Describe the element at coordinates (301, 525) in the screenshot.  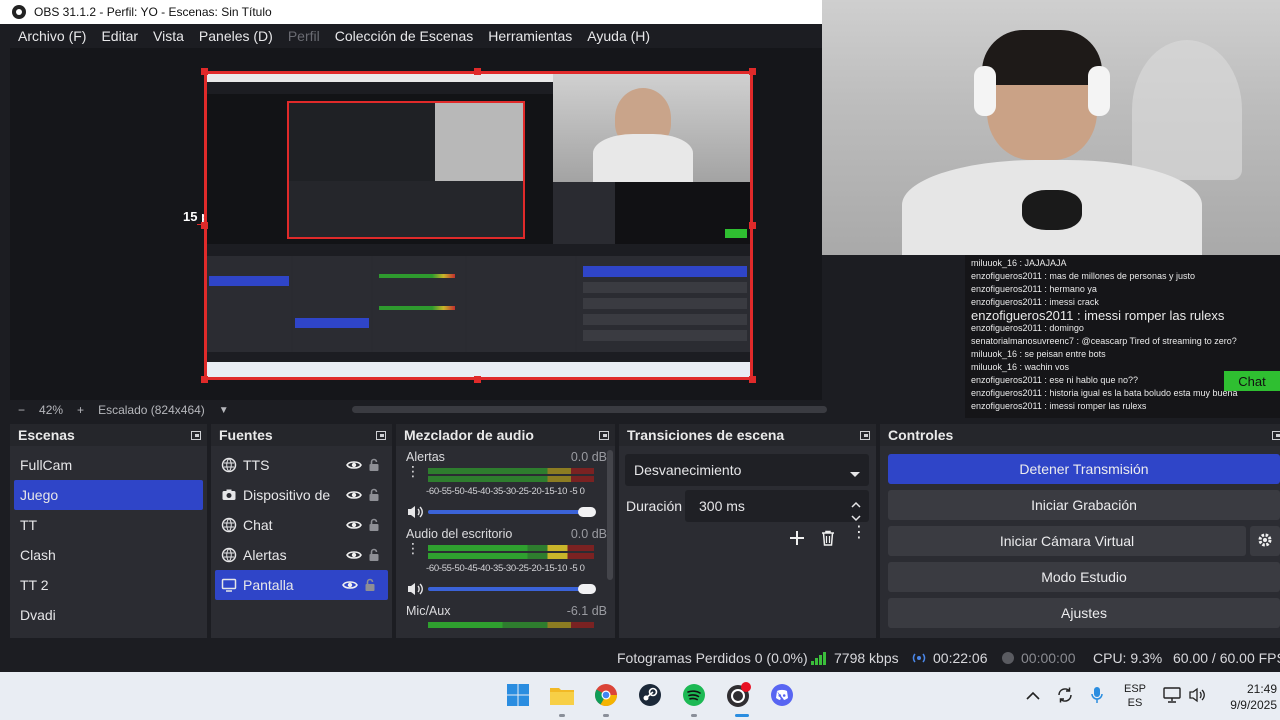
I see `source-item-chat: Chat` at that location.